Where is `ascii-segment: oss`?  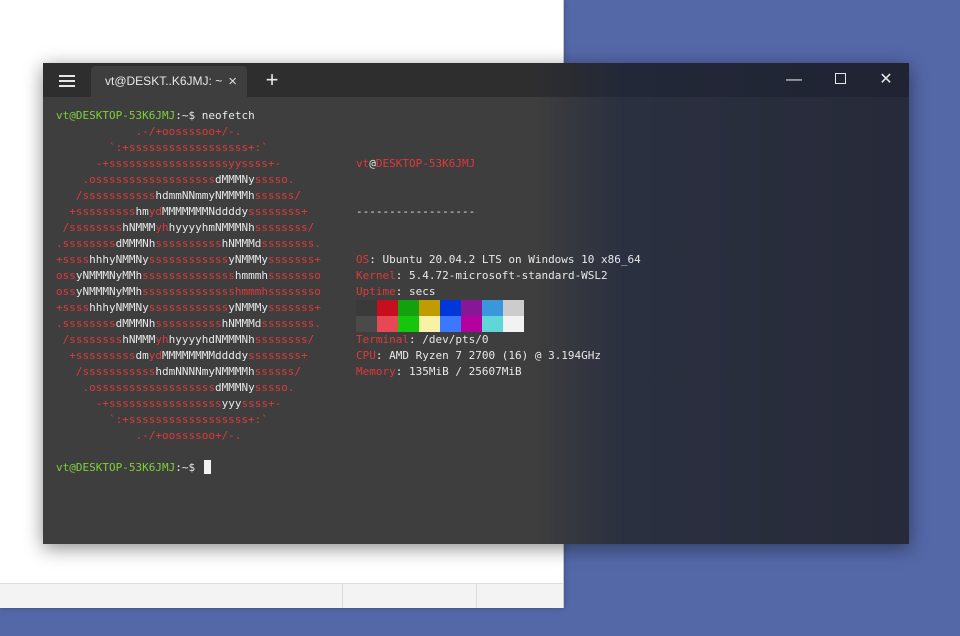
ascii-segment: oss is located at coordinates (66, 275).